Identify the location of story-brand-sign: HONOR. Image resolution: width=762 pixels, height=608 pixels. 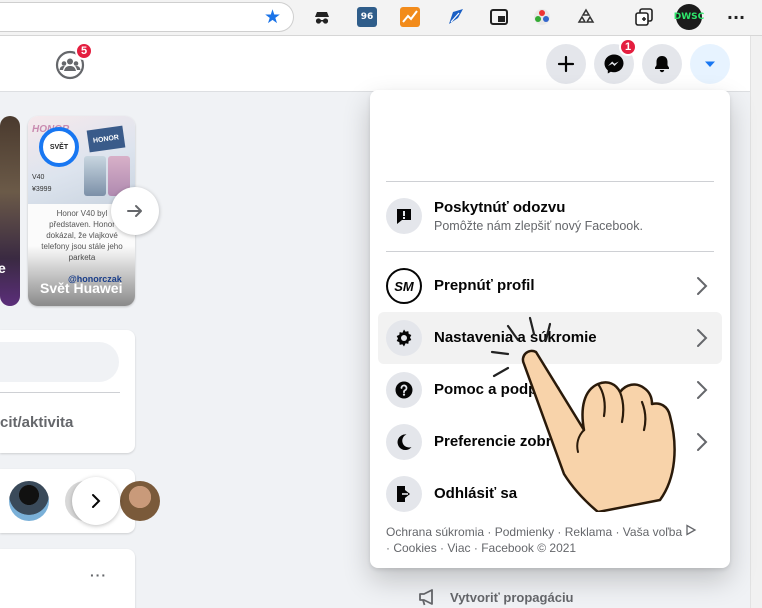
(106, 139).